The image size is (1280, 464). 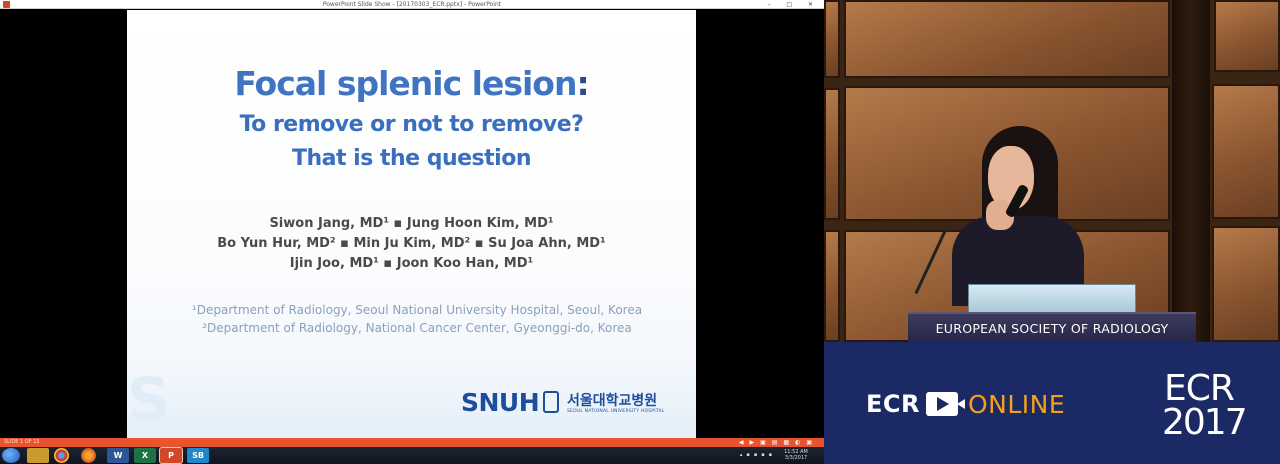 What do you see at coordinates (1052, 299) in the screenshot?
I see `lectern-monitor` at bounding box center [1052, 299].